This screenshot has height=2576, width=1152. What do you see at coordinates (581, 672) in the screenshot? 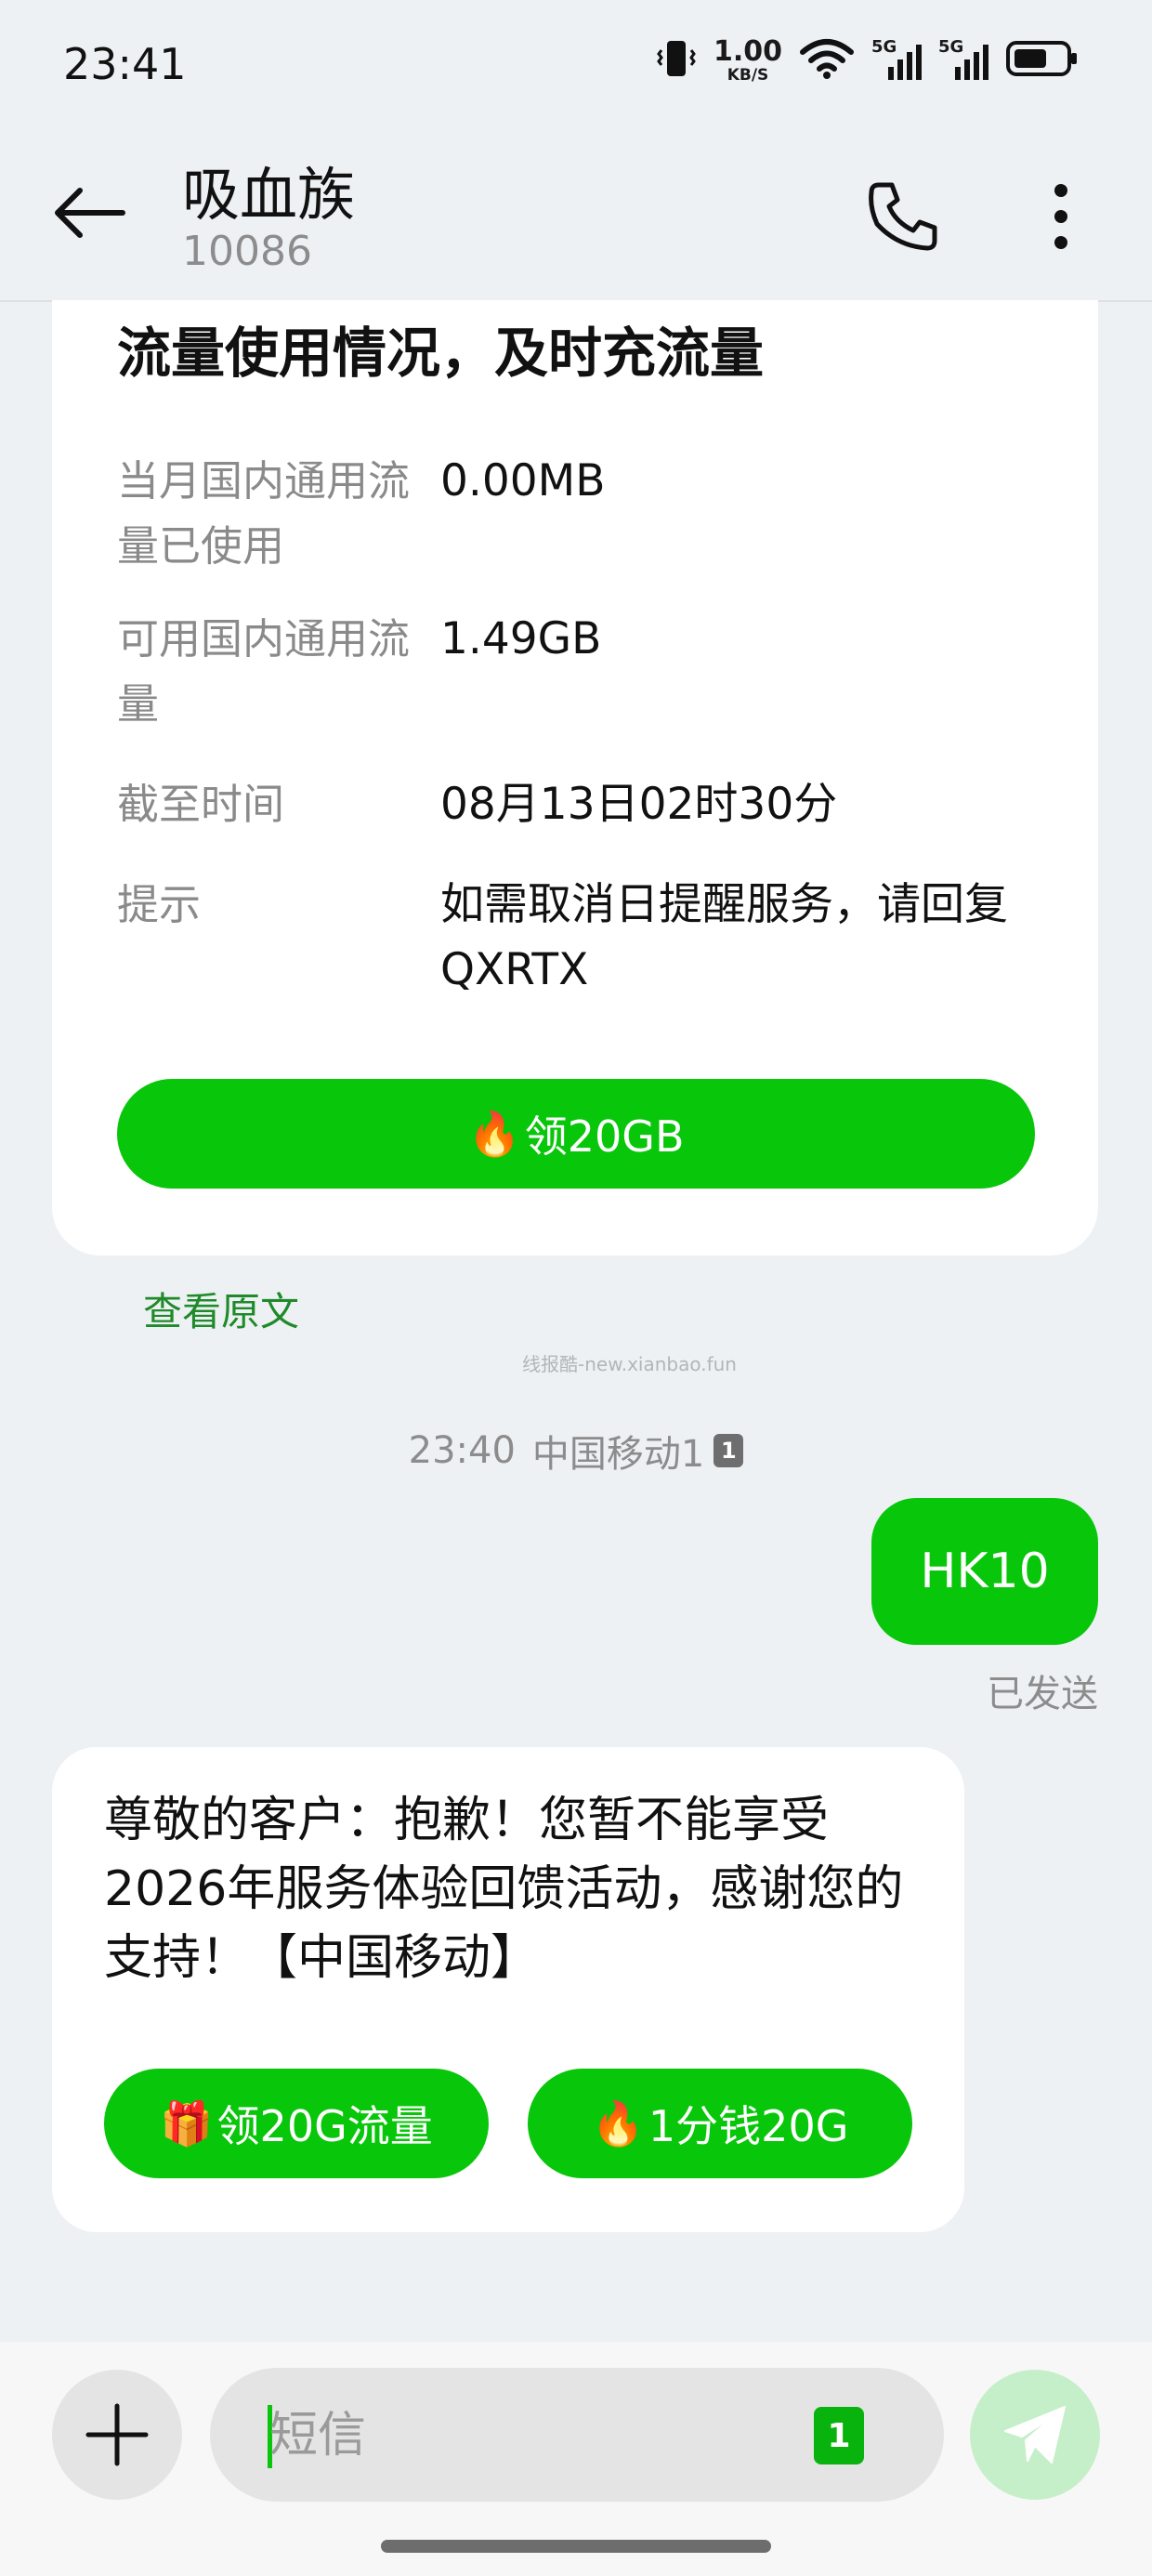
I see `info-row-available: 可用国内通用流量 1.49GB` at bounding box center [581, 672].